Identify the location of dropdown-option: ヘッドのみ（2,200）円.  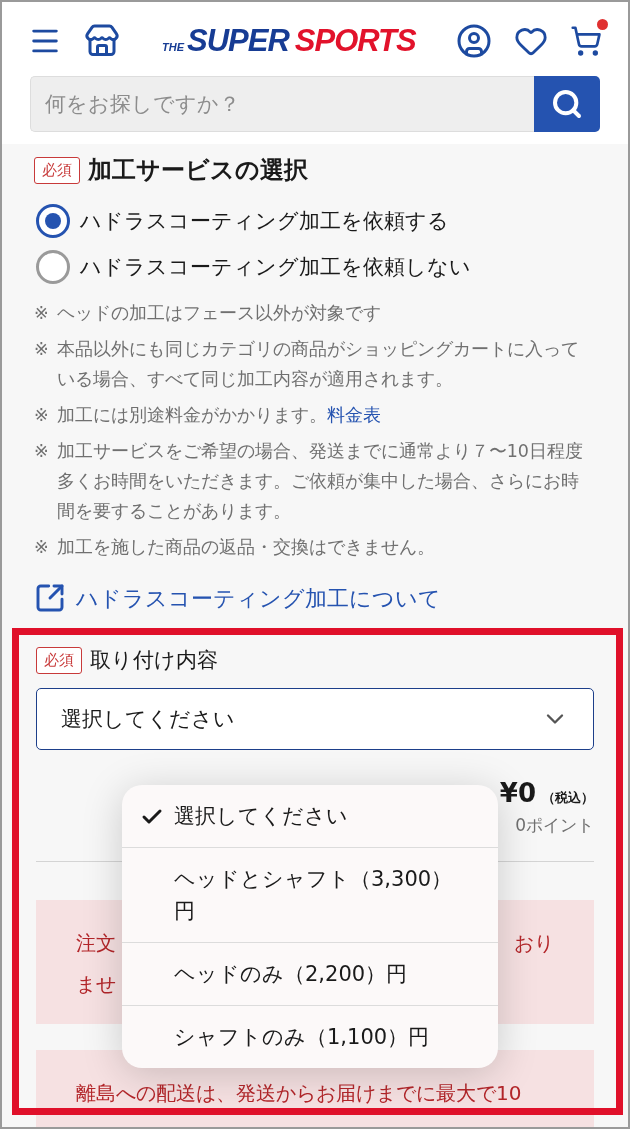
(310, 973).